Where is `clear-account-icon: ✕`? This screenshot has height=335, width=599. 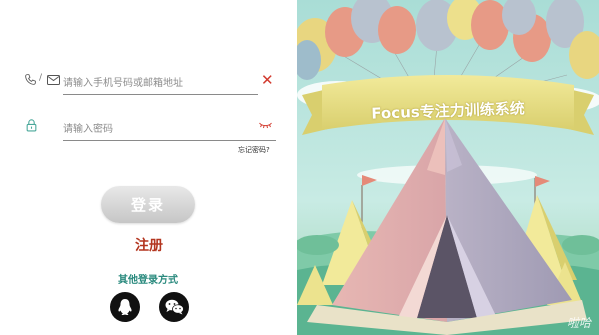
clear-account-icon: ✕ is located at coordinates (267, 80).